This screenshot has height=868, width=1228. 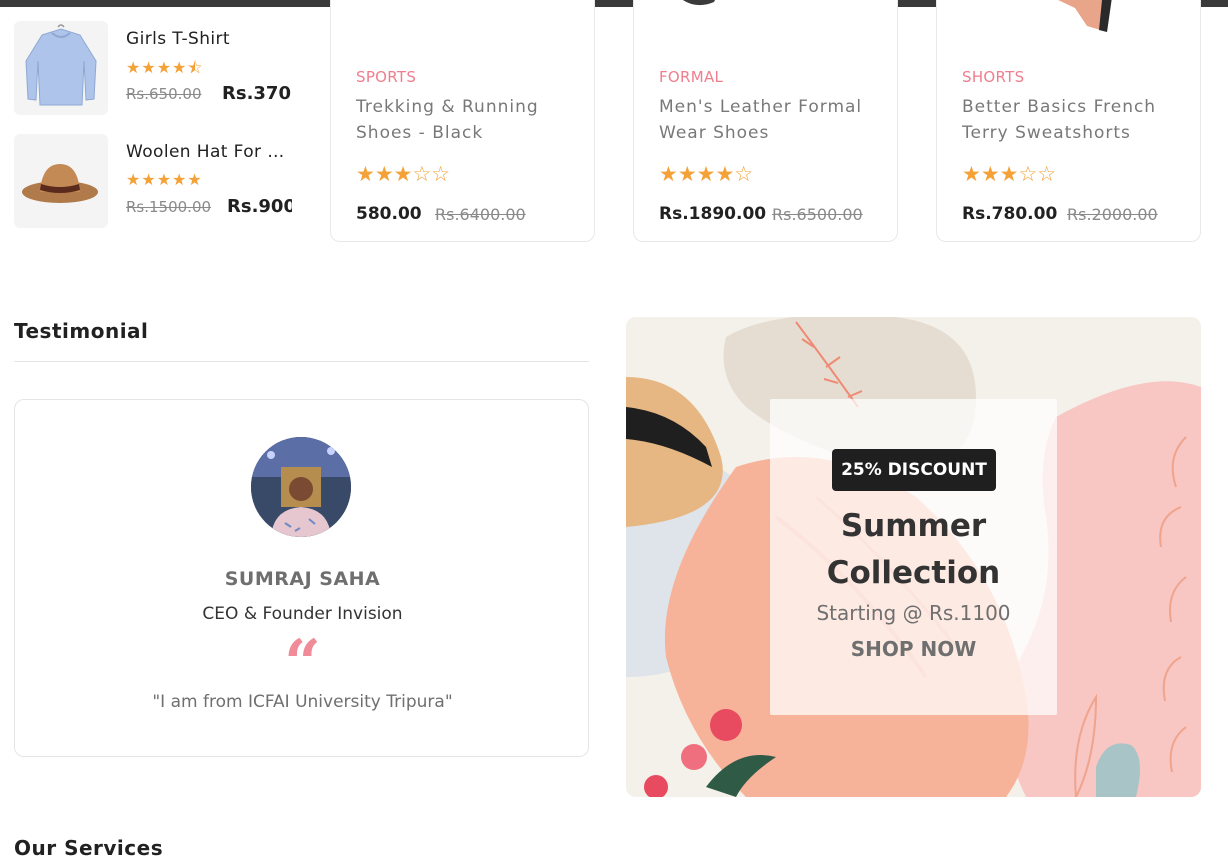 I want to click on shorts-icon, so click(x=1085, y=16).